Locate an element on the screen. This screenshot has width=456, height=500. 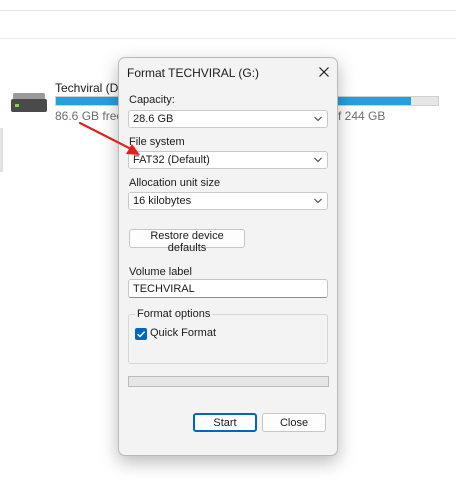
dialog-title: Format TECHVIRAL (G:) is located at coordinates (193, 73).